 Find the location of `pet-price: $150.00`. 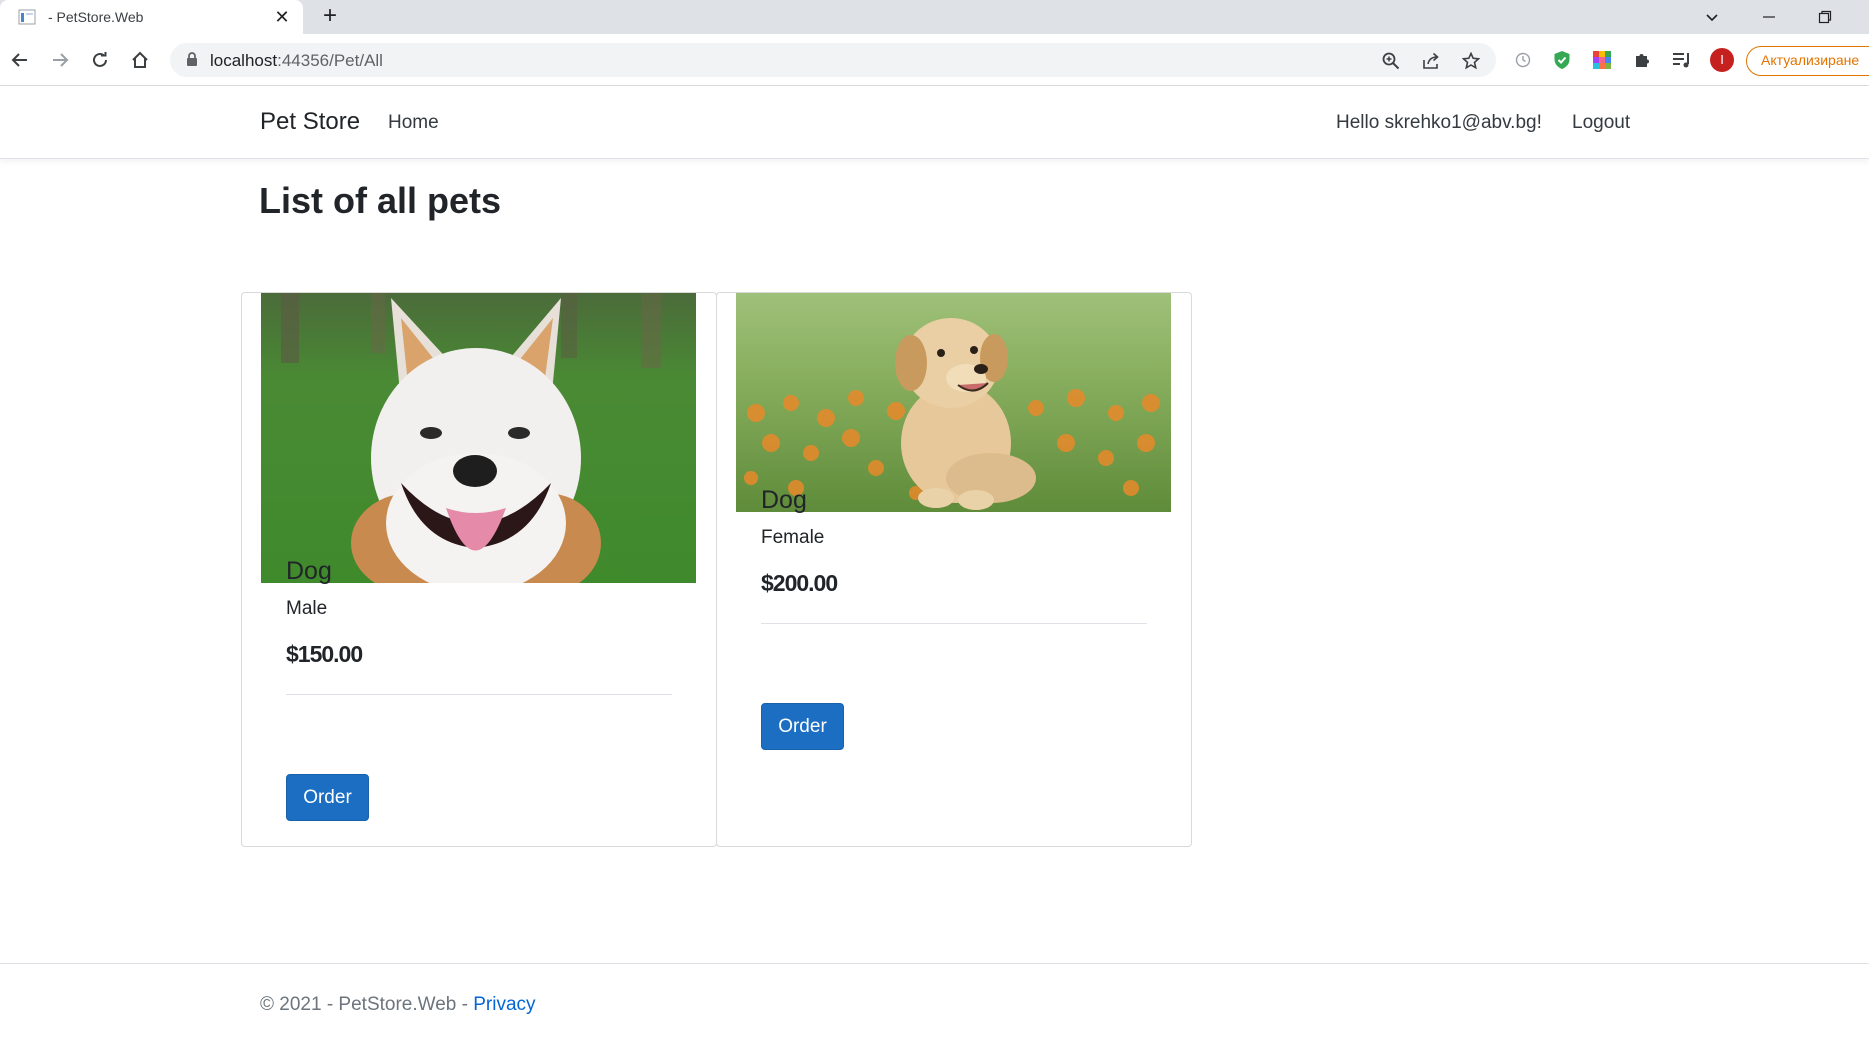

pet-price: $150.00 is located at coordinates (324, 654).